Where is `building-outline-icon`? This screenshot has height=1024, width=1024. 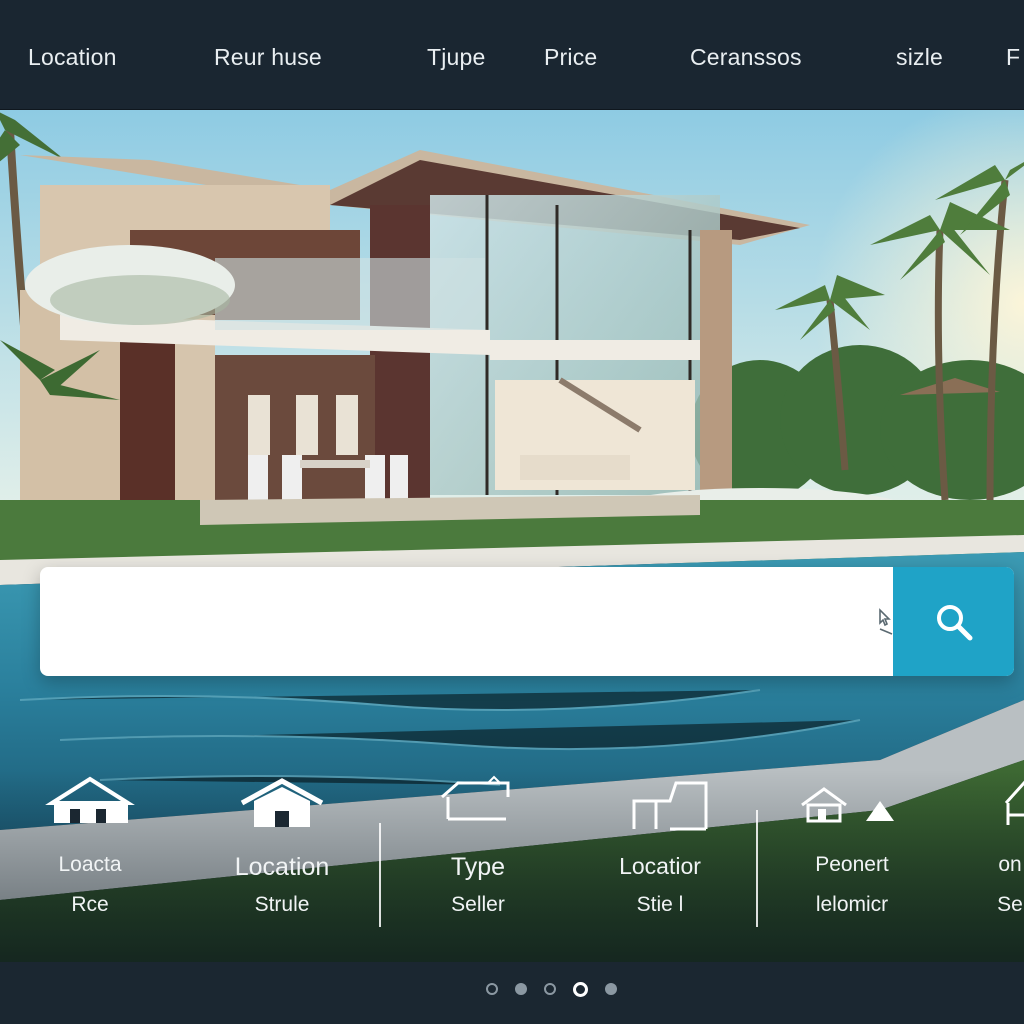
building-outline-icon is located at coordinates (670, 806).